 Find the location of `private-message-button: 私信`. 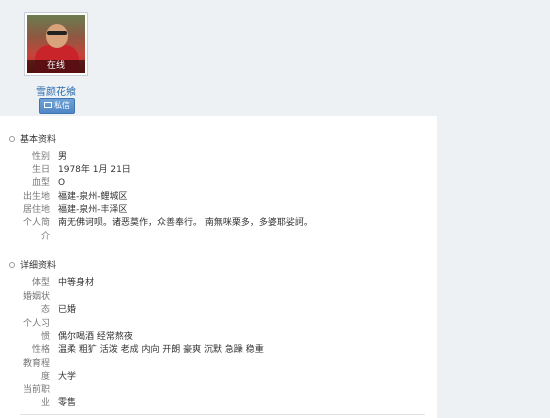

private-message-button: 私信 is located at coordinates (57, 106).